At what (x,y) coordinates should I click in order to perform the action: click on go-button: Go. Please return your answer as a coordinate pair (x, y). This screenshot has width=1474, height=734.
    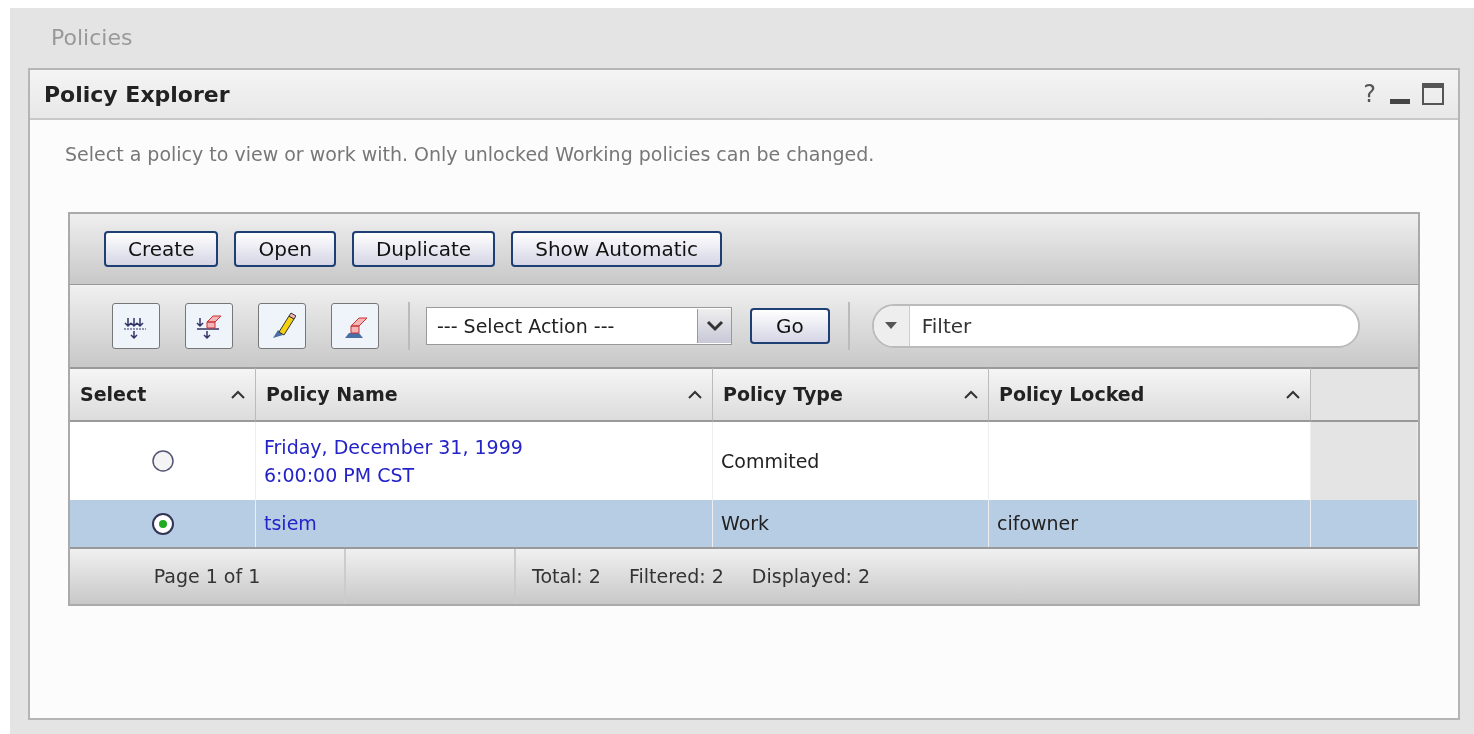
    Looking at the image, I should click on (790, 326).